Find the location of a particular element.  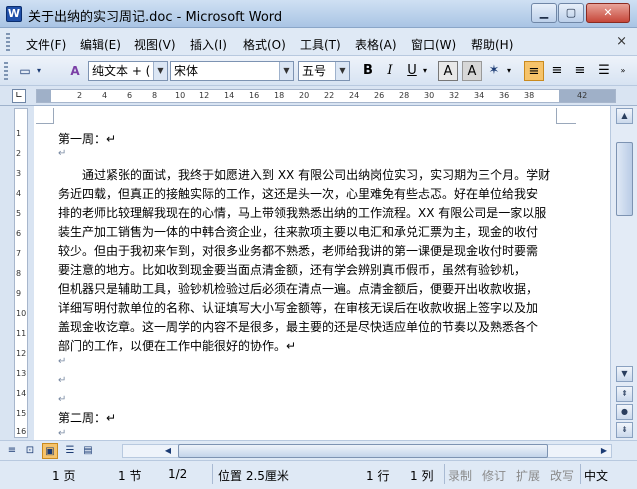

status-overtype: 改写 is located at coordinates (562, 475).